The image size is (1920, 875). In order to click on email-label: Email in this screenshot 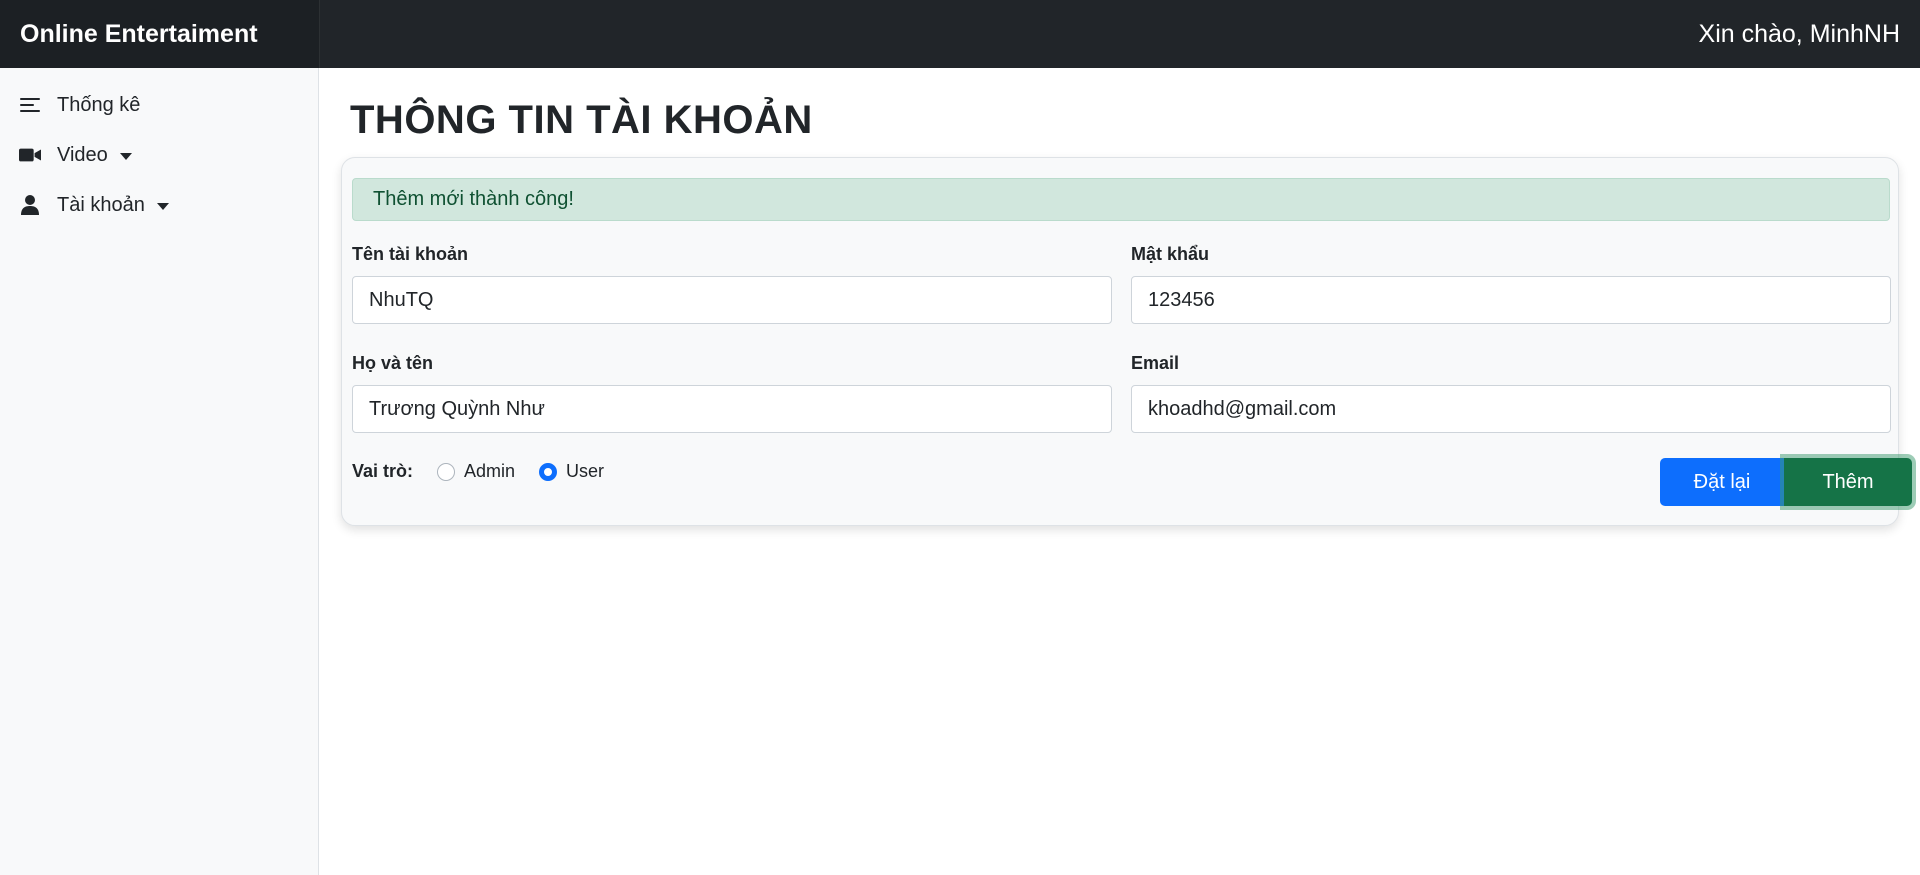, I will do `click(1155, 363)`.